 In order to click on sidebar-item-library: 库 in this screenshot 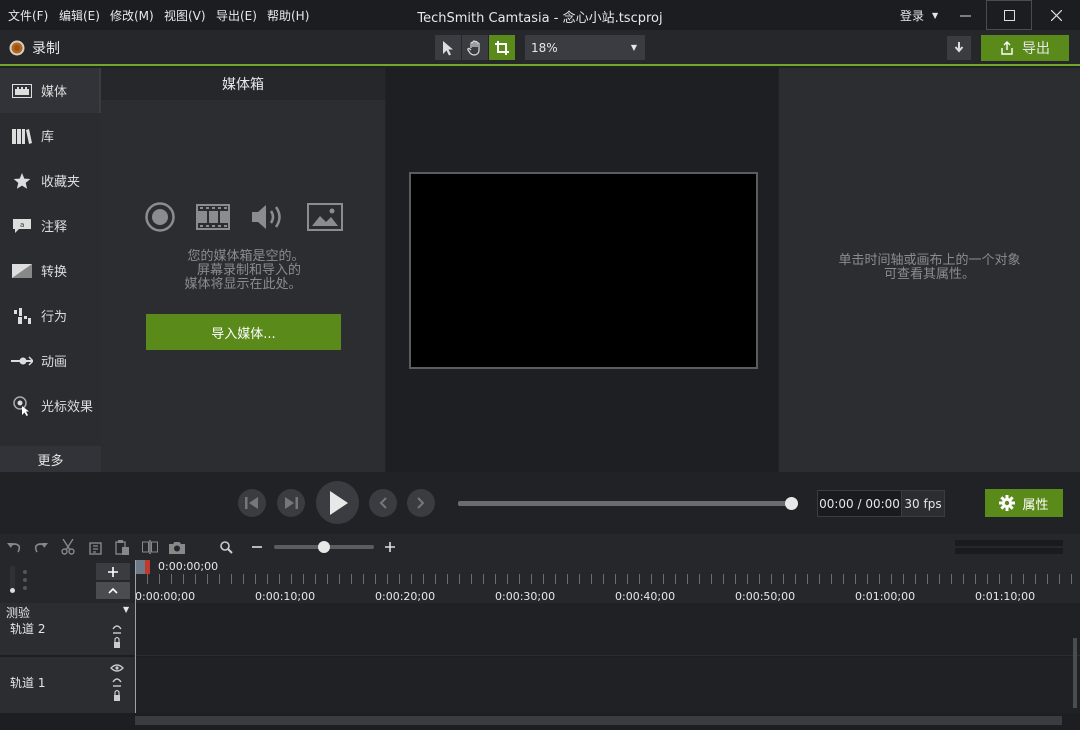, I will do `click(50, 135)`.